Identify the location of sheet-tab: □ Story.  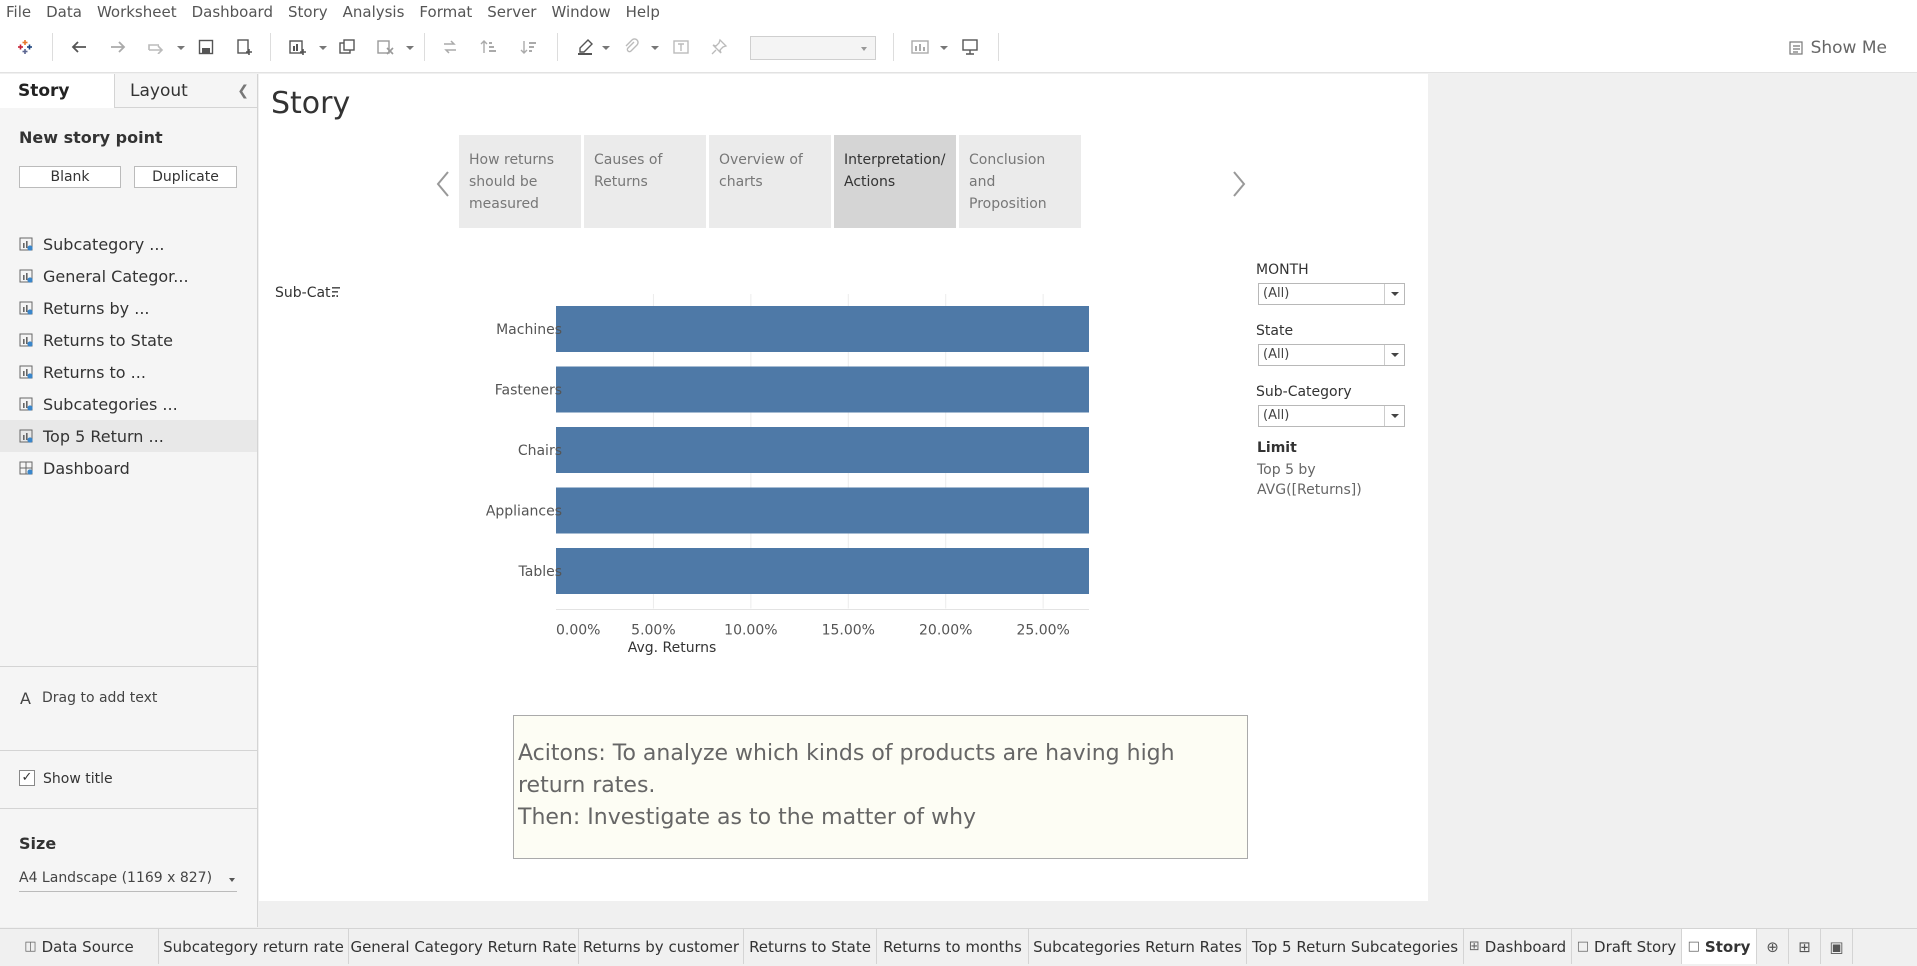
(1719, 946).